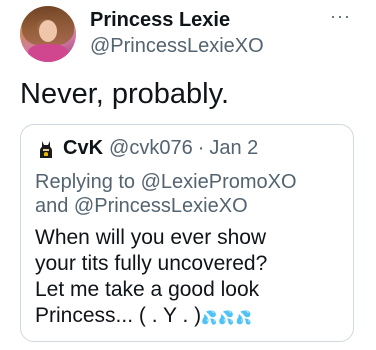 The image size is (376, 350). Describe the element at coordinates (83, 148) in the screenshot. I see `quoted-display-name: CvK` at that location.